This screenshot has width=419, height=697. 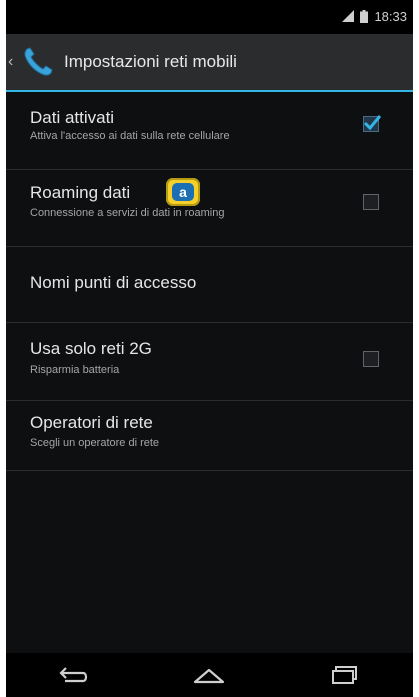 I want to click on back-button, so click(x=74, y=675).